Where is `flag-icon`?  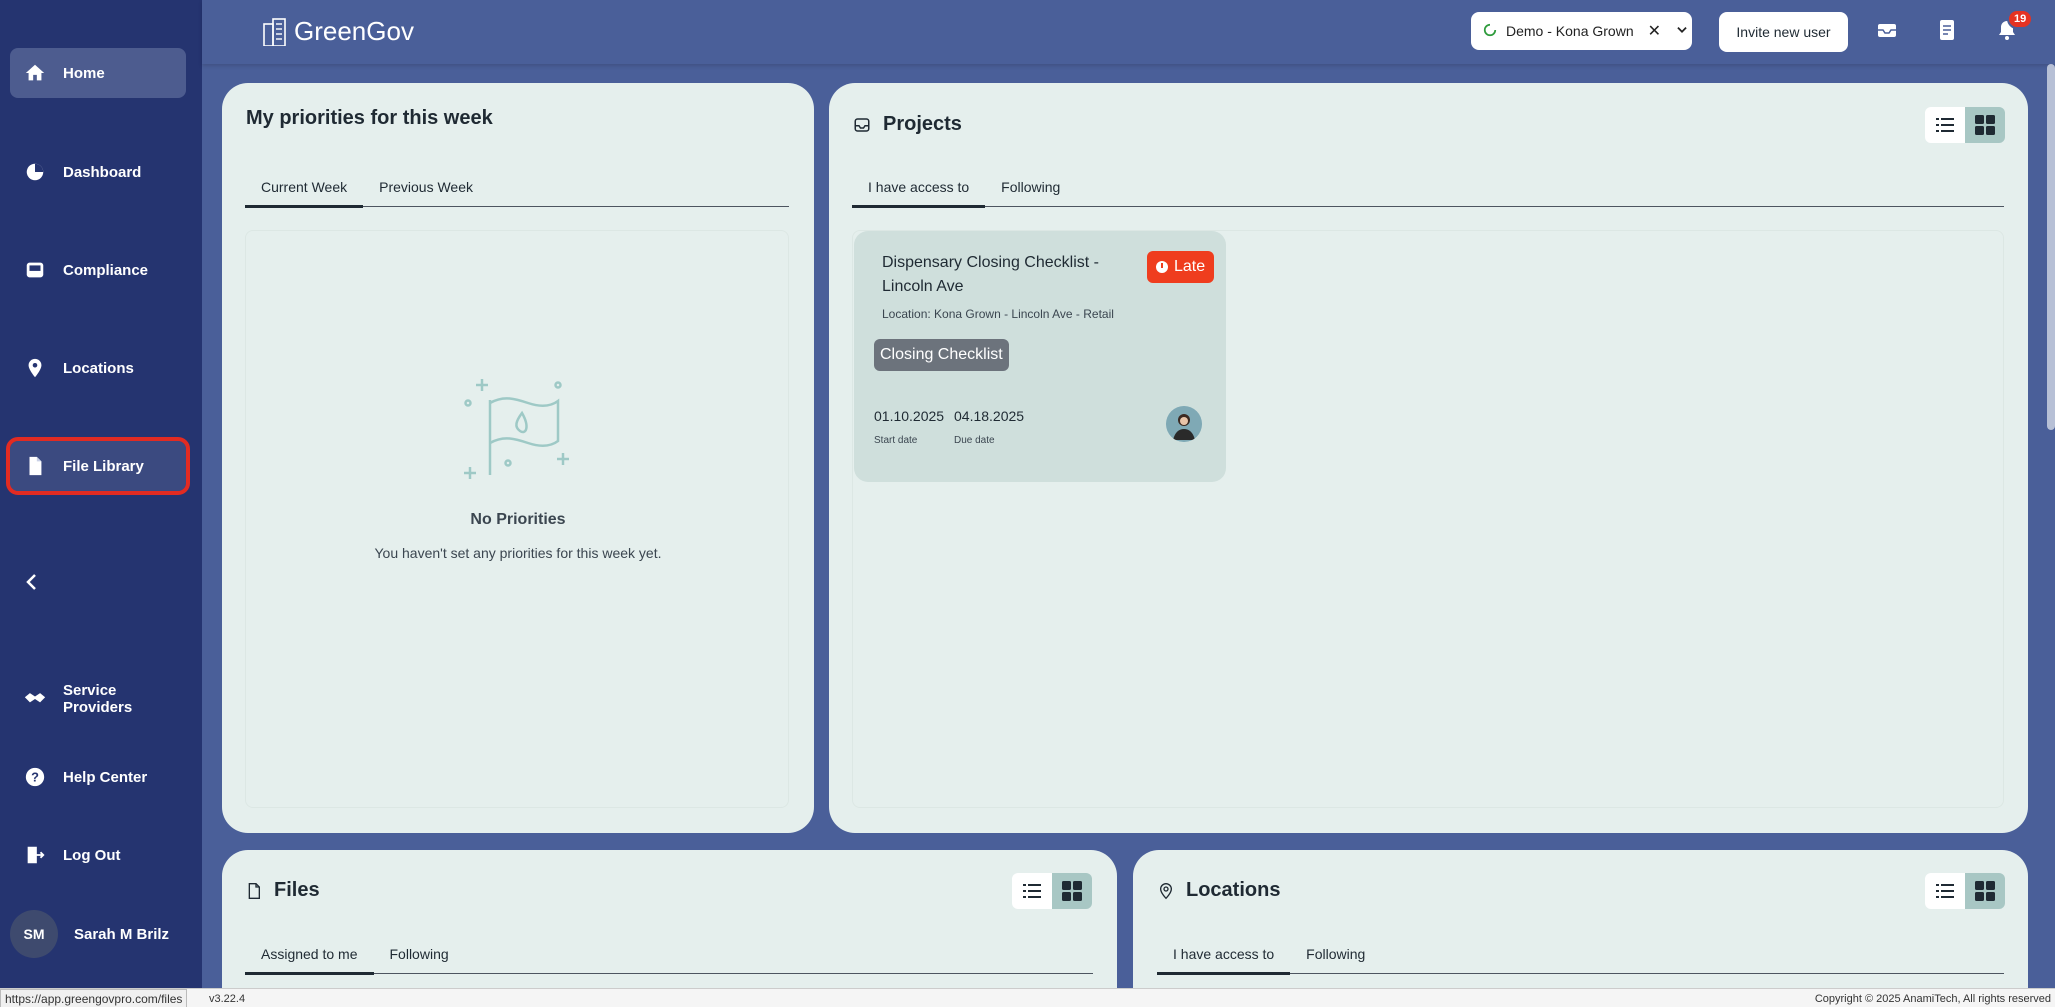
flag-icon is located at coordinates (518, 432).